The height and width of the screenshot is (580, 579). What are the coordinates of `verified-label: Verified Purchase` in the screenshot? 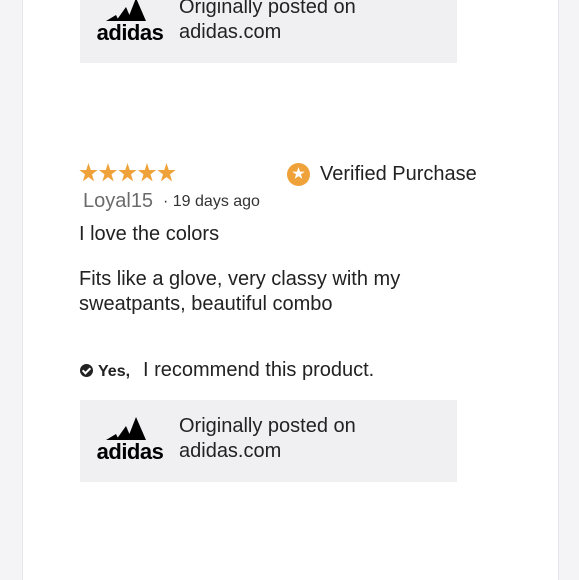 It's located at (398, 174).